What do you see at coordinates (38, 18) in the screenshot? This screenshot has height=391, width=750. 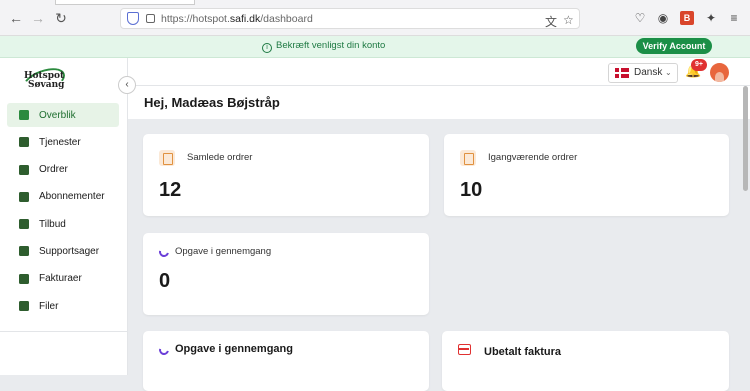 I see `forward-icon: →` at bounding box center [38, 18].